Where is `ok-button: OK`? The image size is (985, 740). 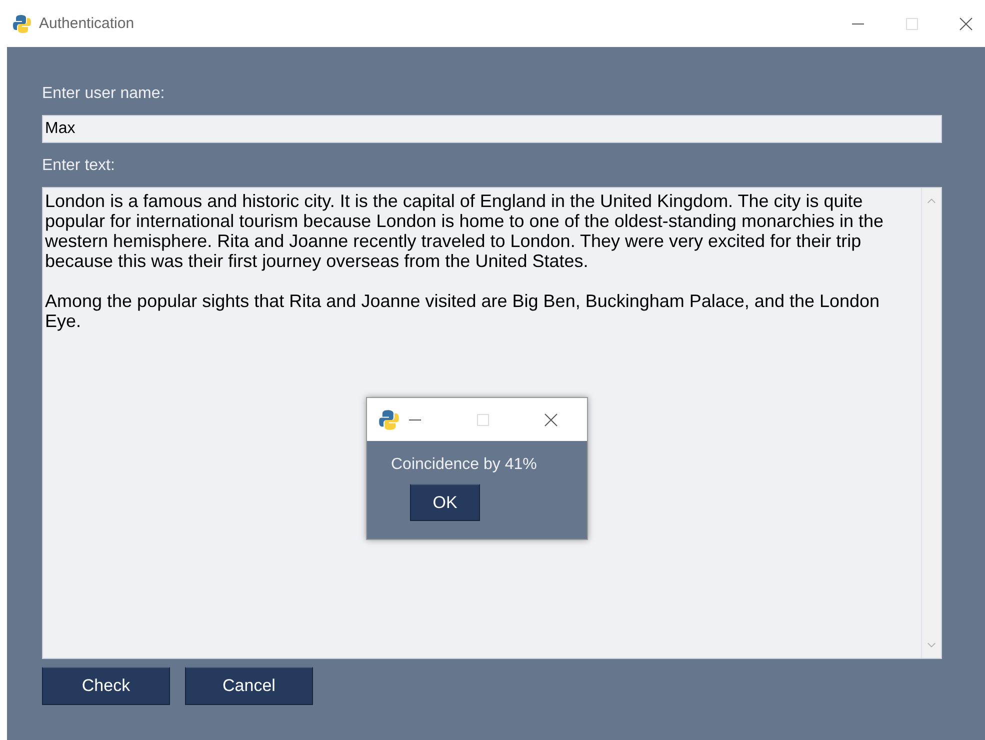
ok-button: OK is located at coordinates (445, 502).